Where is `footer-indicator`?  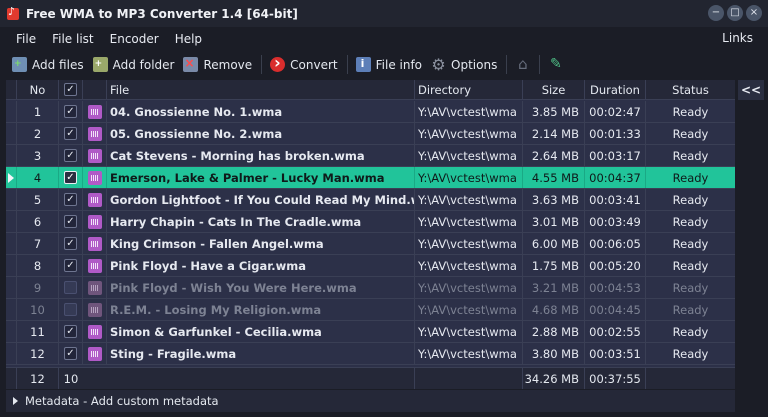 footer-indicator is located at coordinates (11, 378).